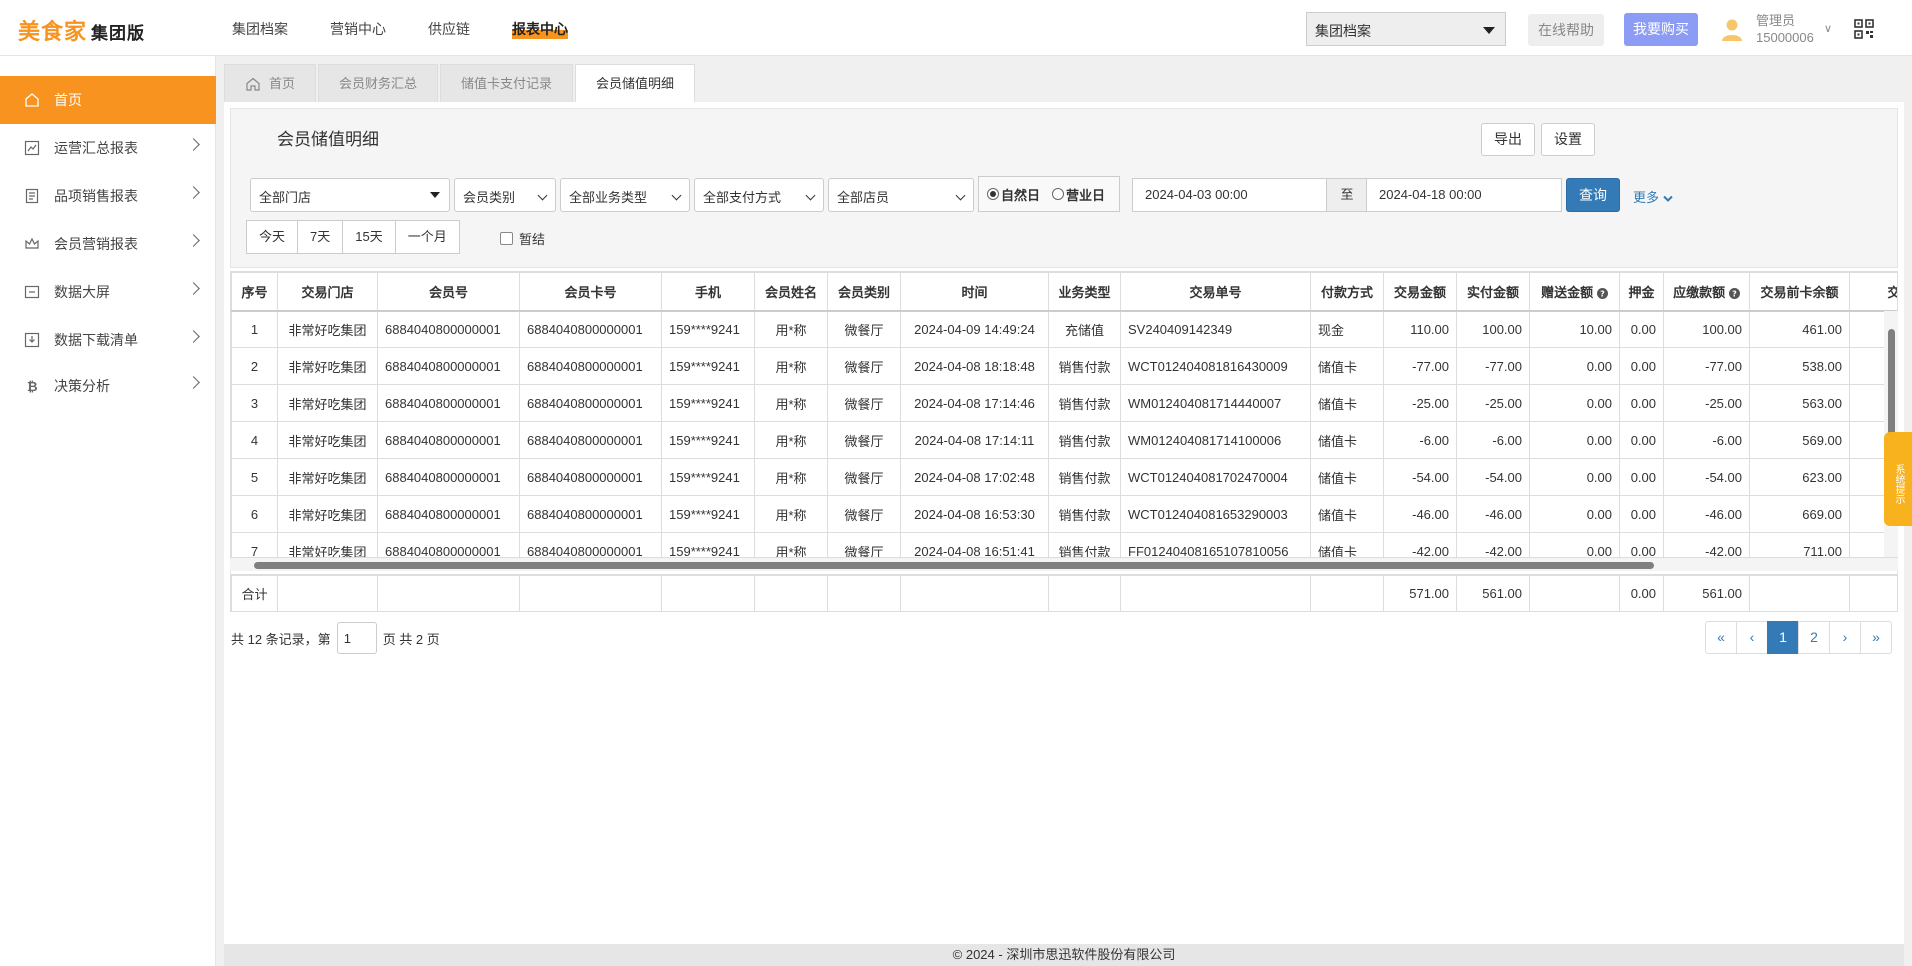 Image resolution: width=1912 pixels, height=966 pixels. What do you see at coordinates (1814, 637) in the screenshot?
I see `page-2-button: 2` at bounding box center [1814, 637].